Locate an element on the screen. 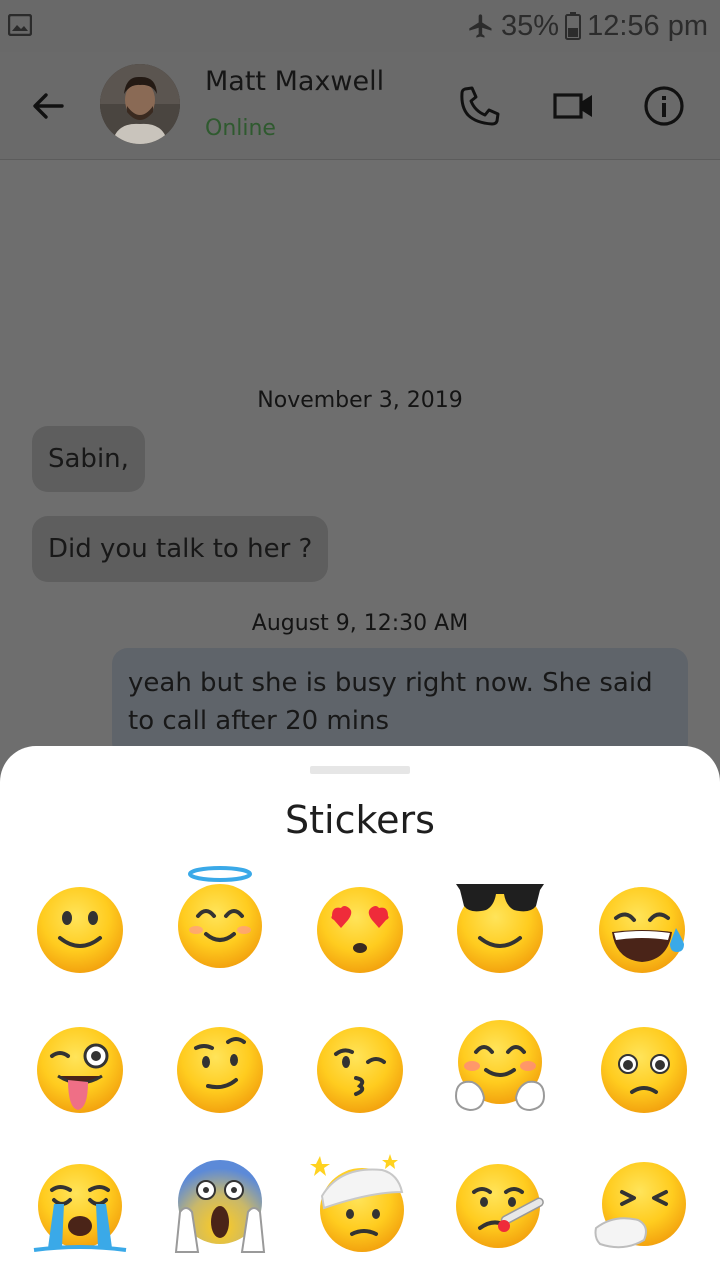 The image size is (720, 1280). back-arrow-icon is located at coordinates (48, 106).